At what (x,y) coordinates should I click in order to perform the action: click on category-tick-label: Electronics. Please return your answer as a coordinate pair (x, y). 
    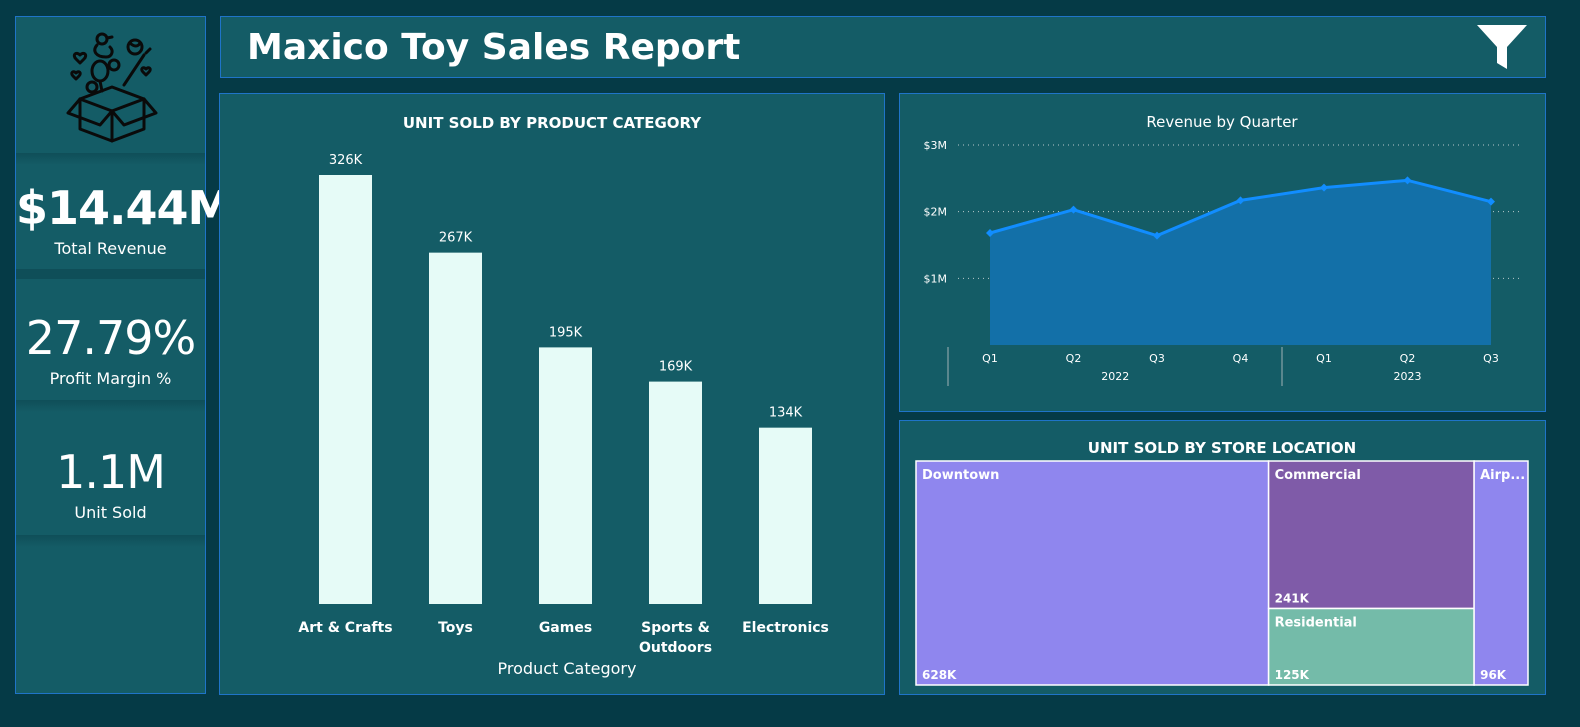
    Looking at the image, I should click on (785, 628).